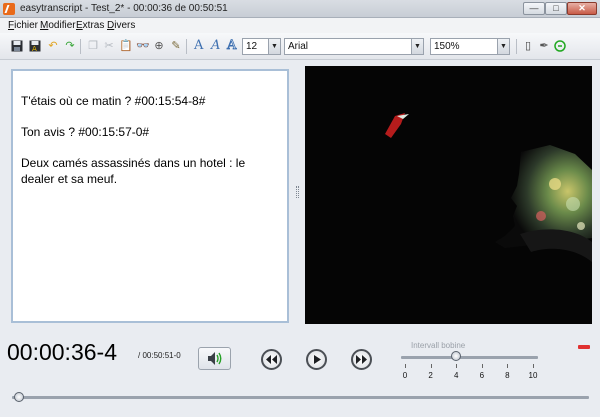  What do you see at coordinates (297, 192) in the screenshot?
I see `pane-splitter` at bounding box center [297, 192].